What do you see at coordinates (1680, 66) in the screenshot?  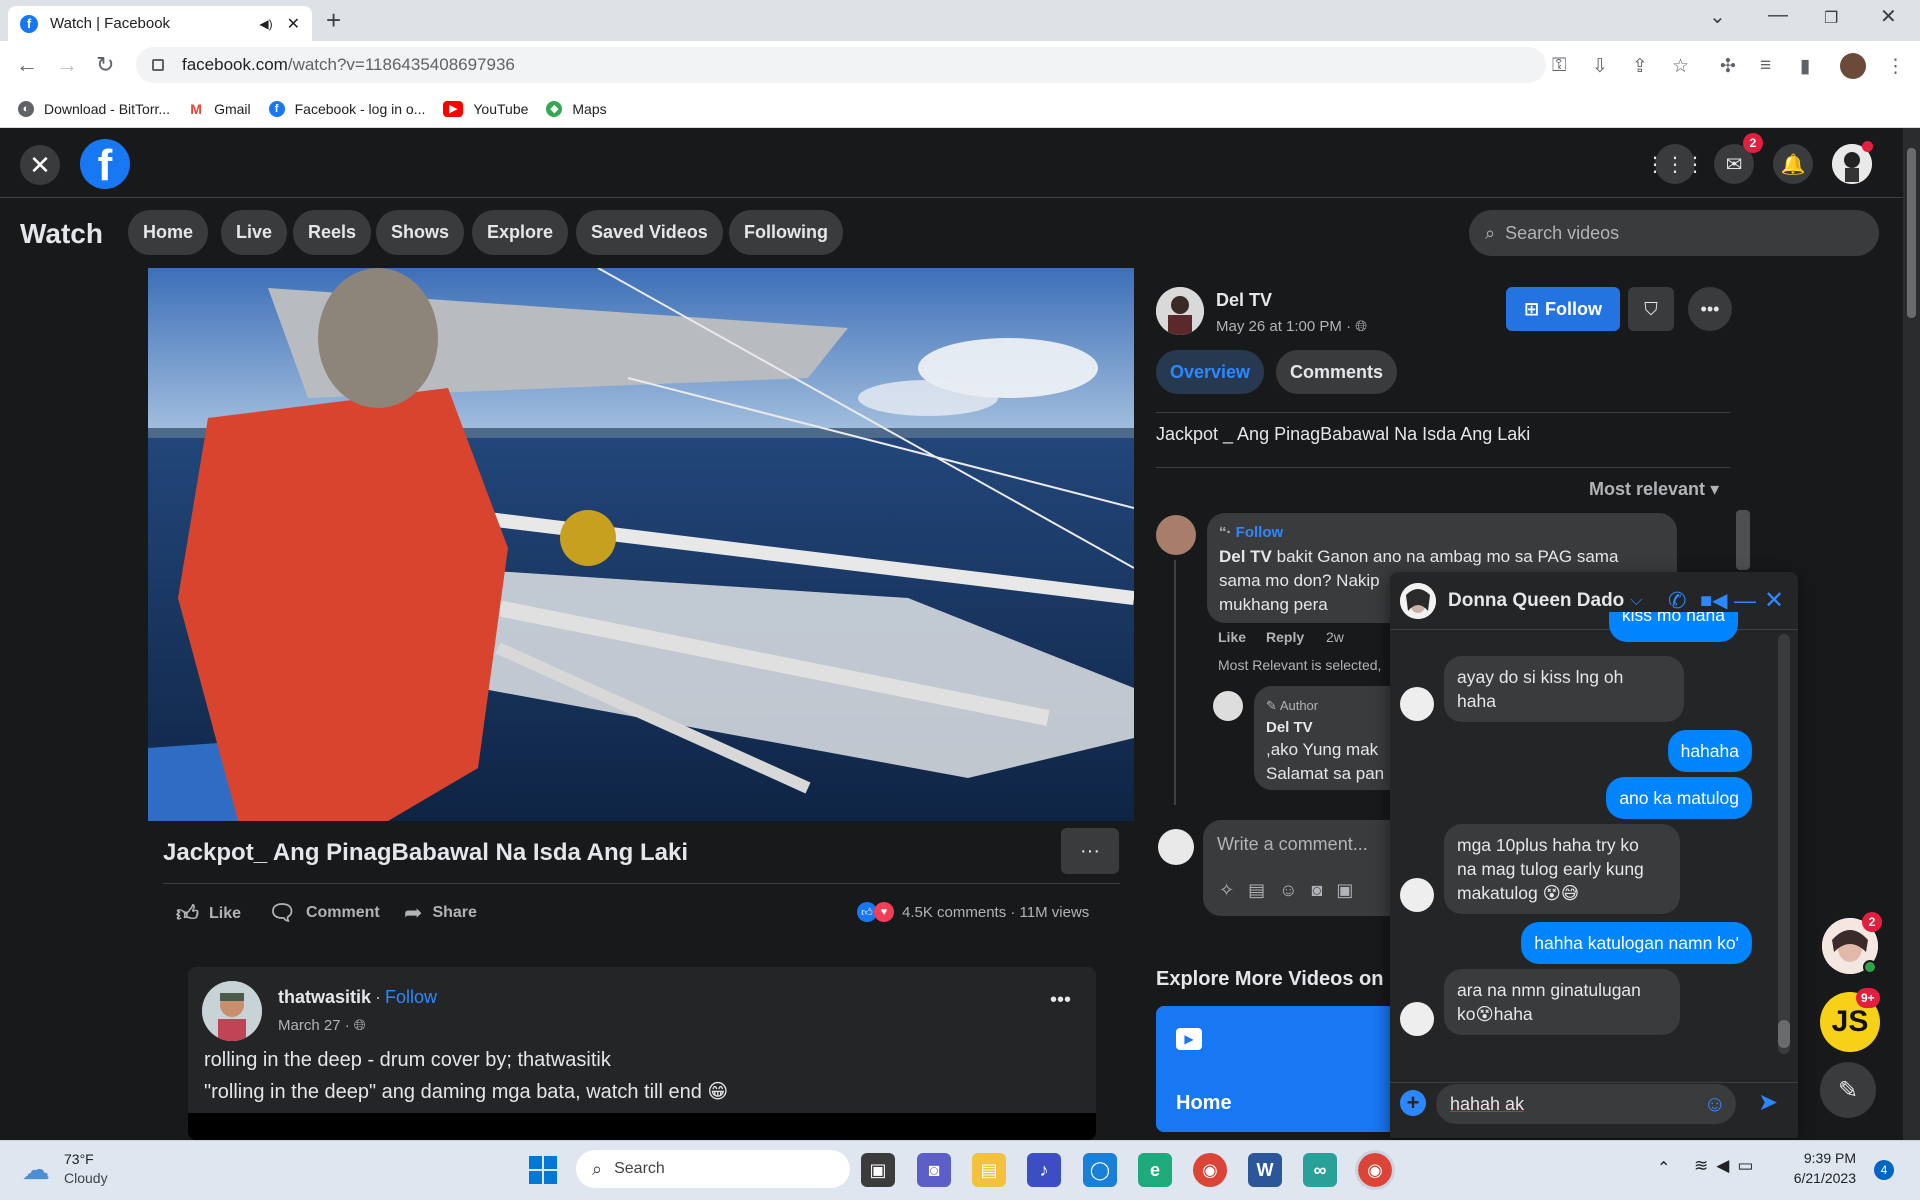 I see `bookmark-star-icon: ☆` at bounding box center [1680, 66].